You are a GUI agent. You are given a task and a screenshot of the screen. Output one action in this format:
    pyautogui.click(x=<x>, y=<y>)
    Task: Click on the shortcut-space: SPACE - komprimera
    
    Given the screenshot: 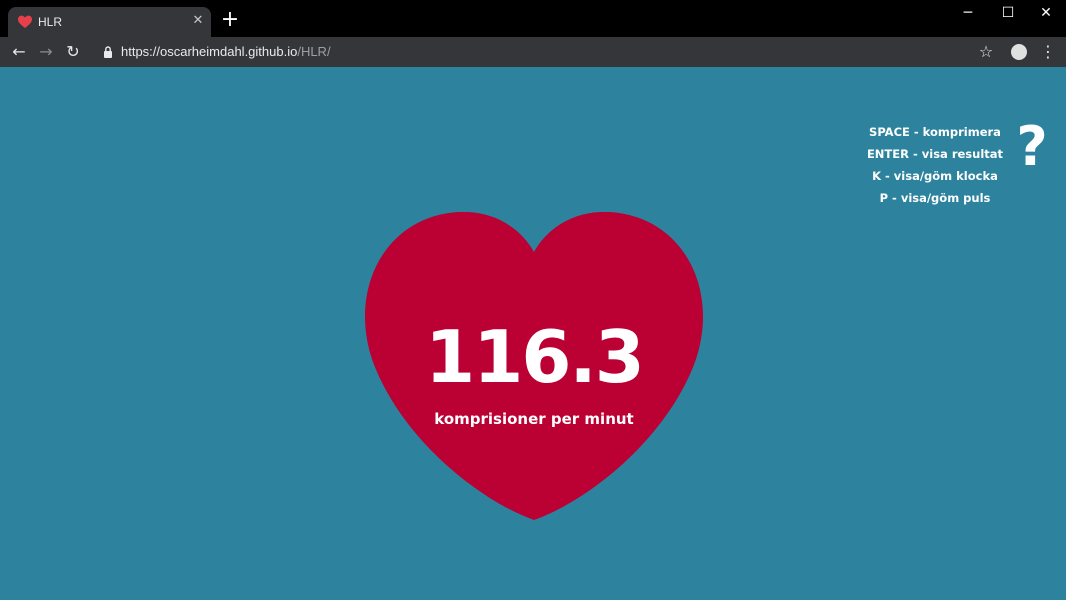 What is the action you would take?
    pyautogui.click(x=935, y=132)
    